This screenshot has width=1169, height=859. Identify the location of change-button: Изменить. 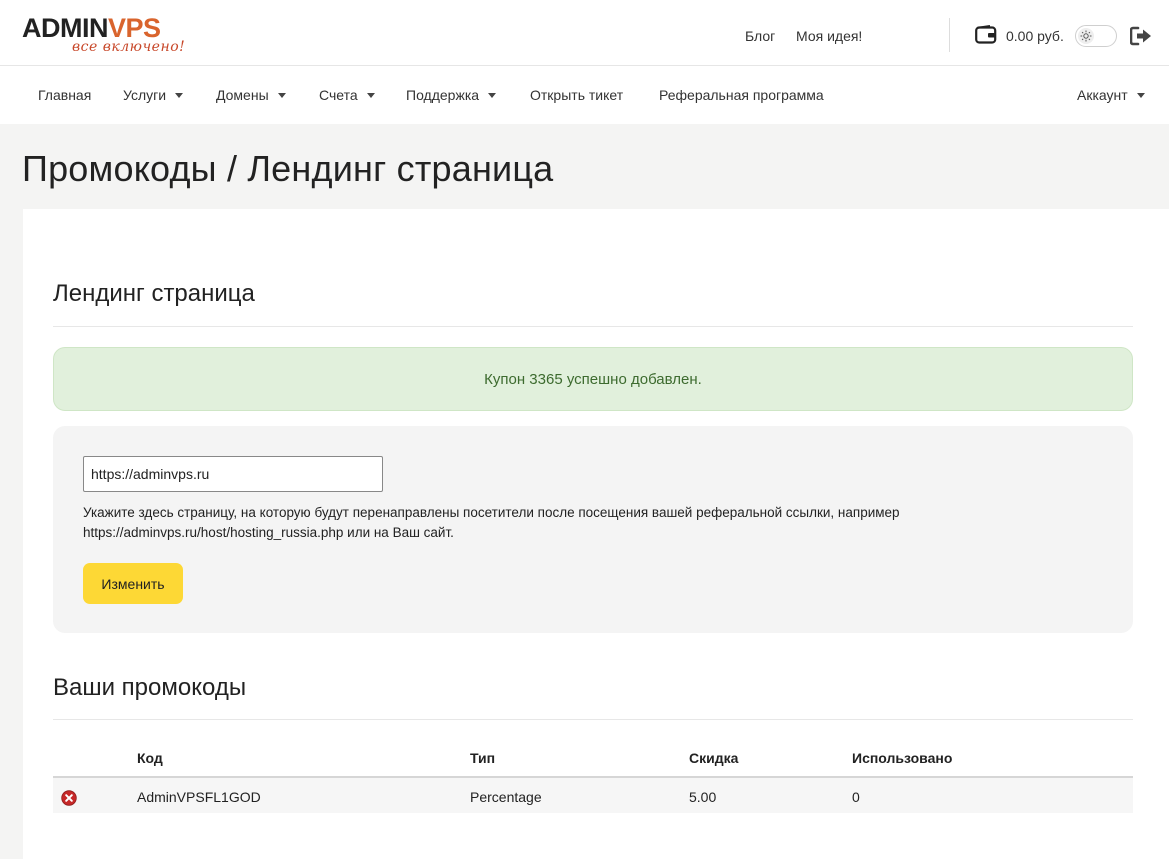
(133, 583).